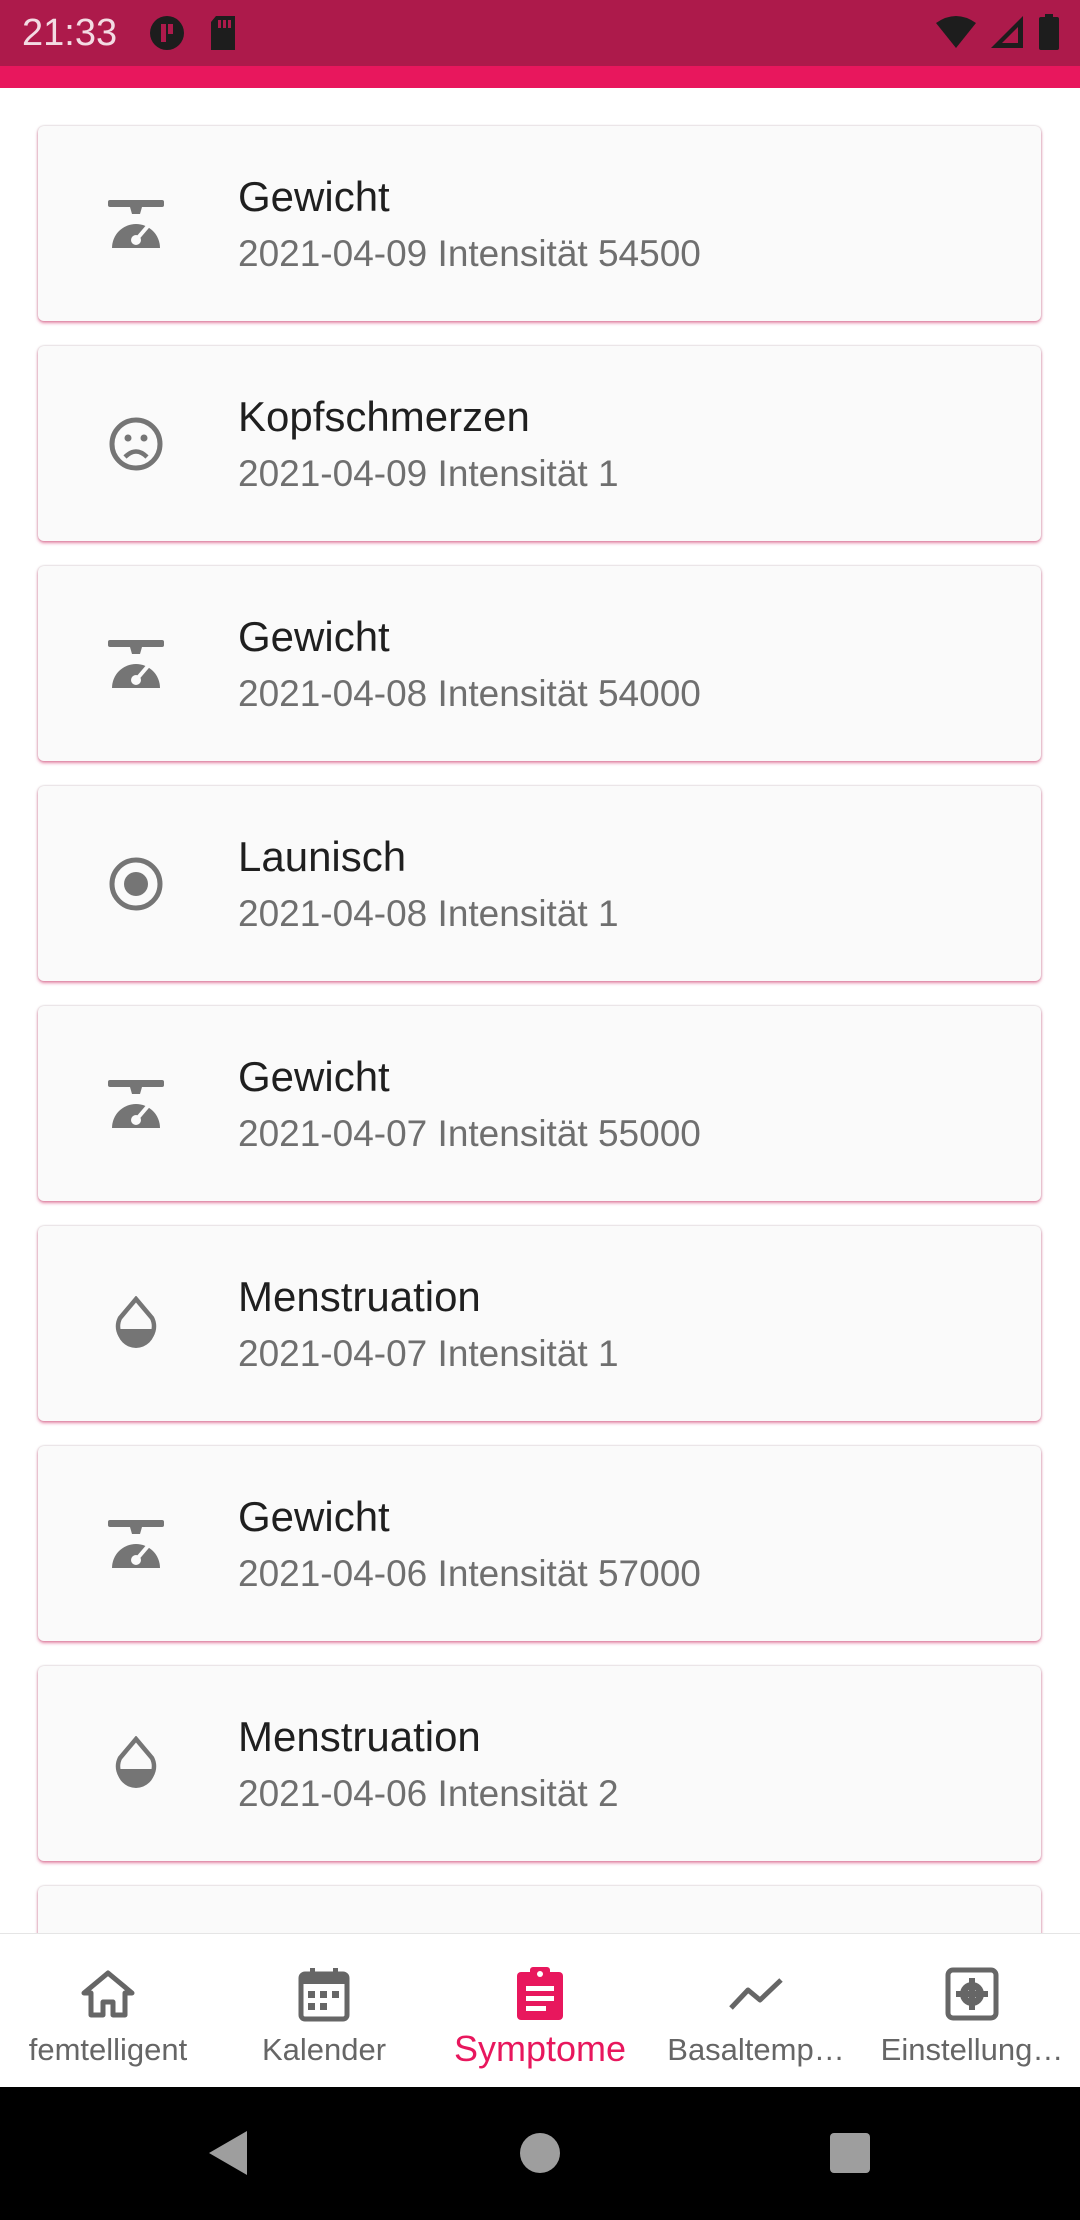  Describe the element at coordinates (469, 1573) in the screenshot. I see `entry-subtitle: 2021-04-06 Intensität 57000` at that location.